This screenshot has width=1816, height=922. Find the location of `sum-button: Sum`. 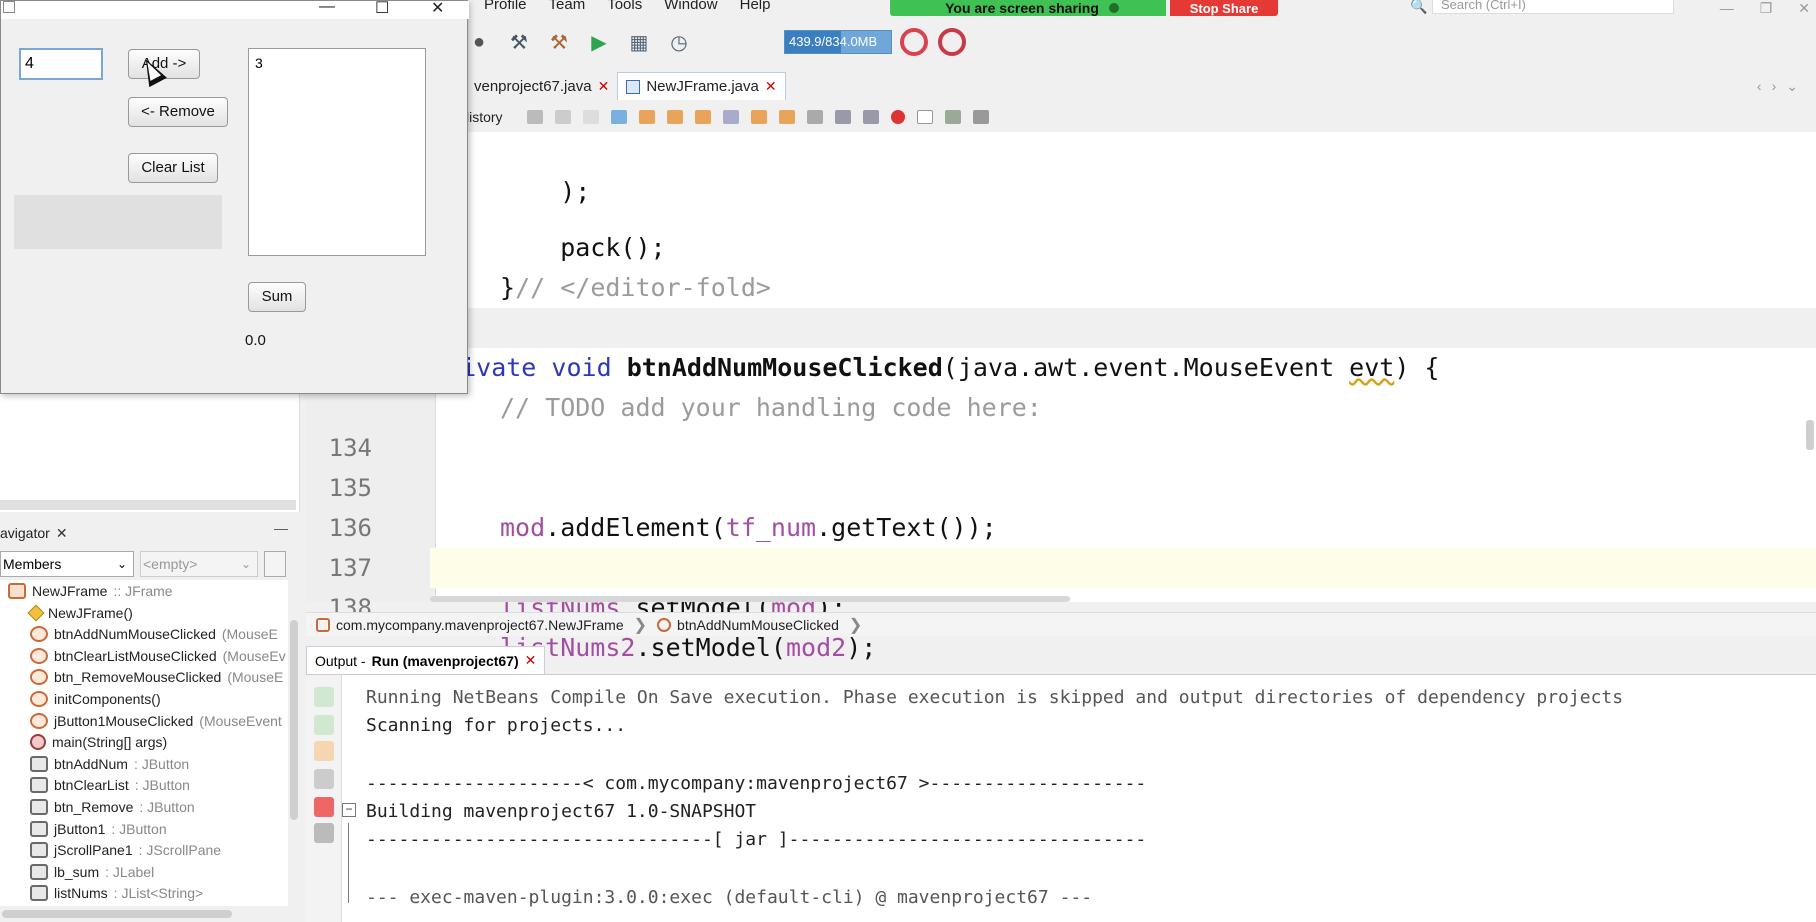

sum-button: Sum is located at coordinates (277, 297).